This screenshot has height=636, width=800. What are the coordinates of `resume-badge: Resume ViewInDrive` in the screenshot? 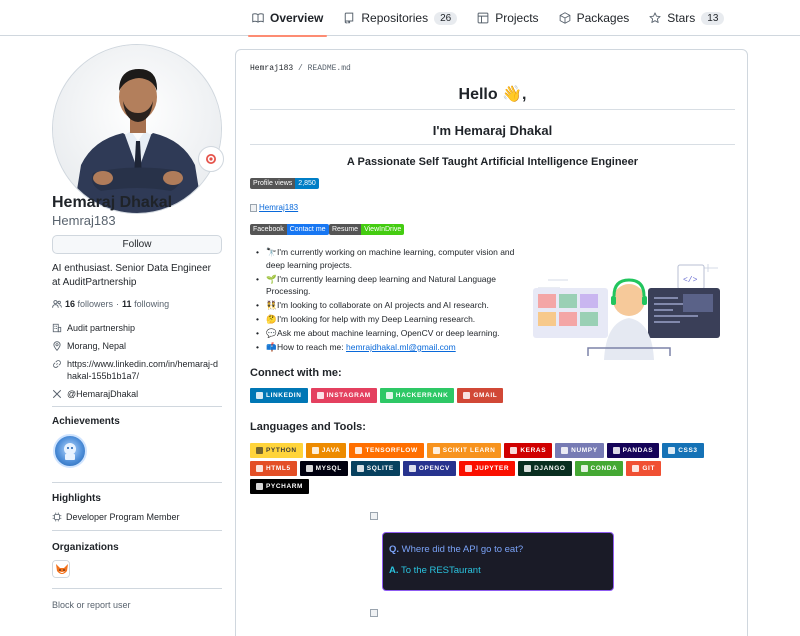 It's located at (367, 229).